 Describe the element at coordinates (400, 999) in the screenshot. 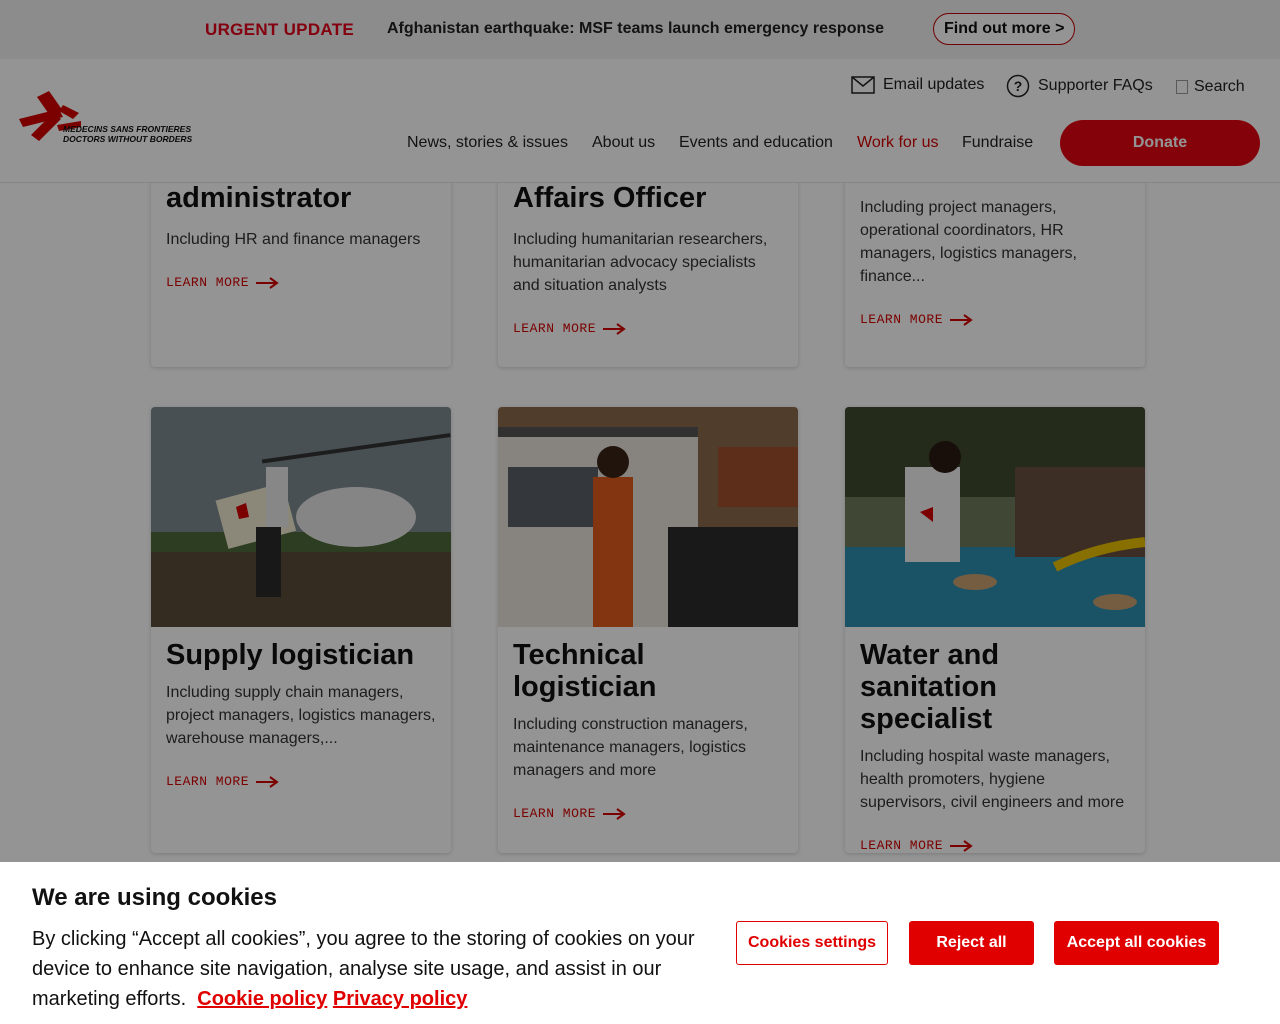

I see `privacy-policy-link: Privacy policy` at that location.